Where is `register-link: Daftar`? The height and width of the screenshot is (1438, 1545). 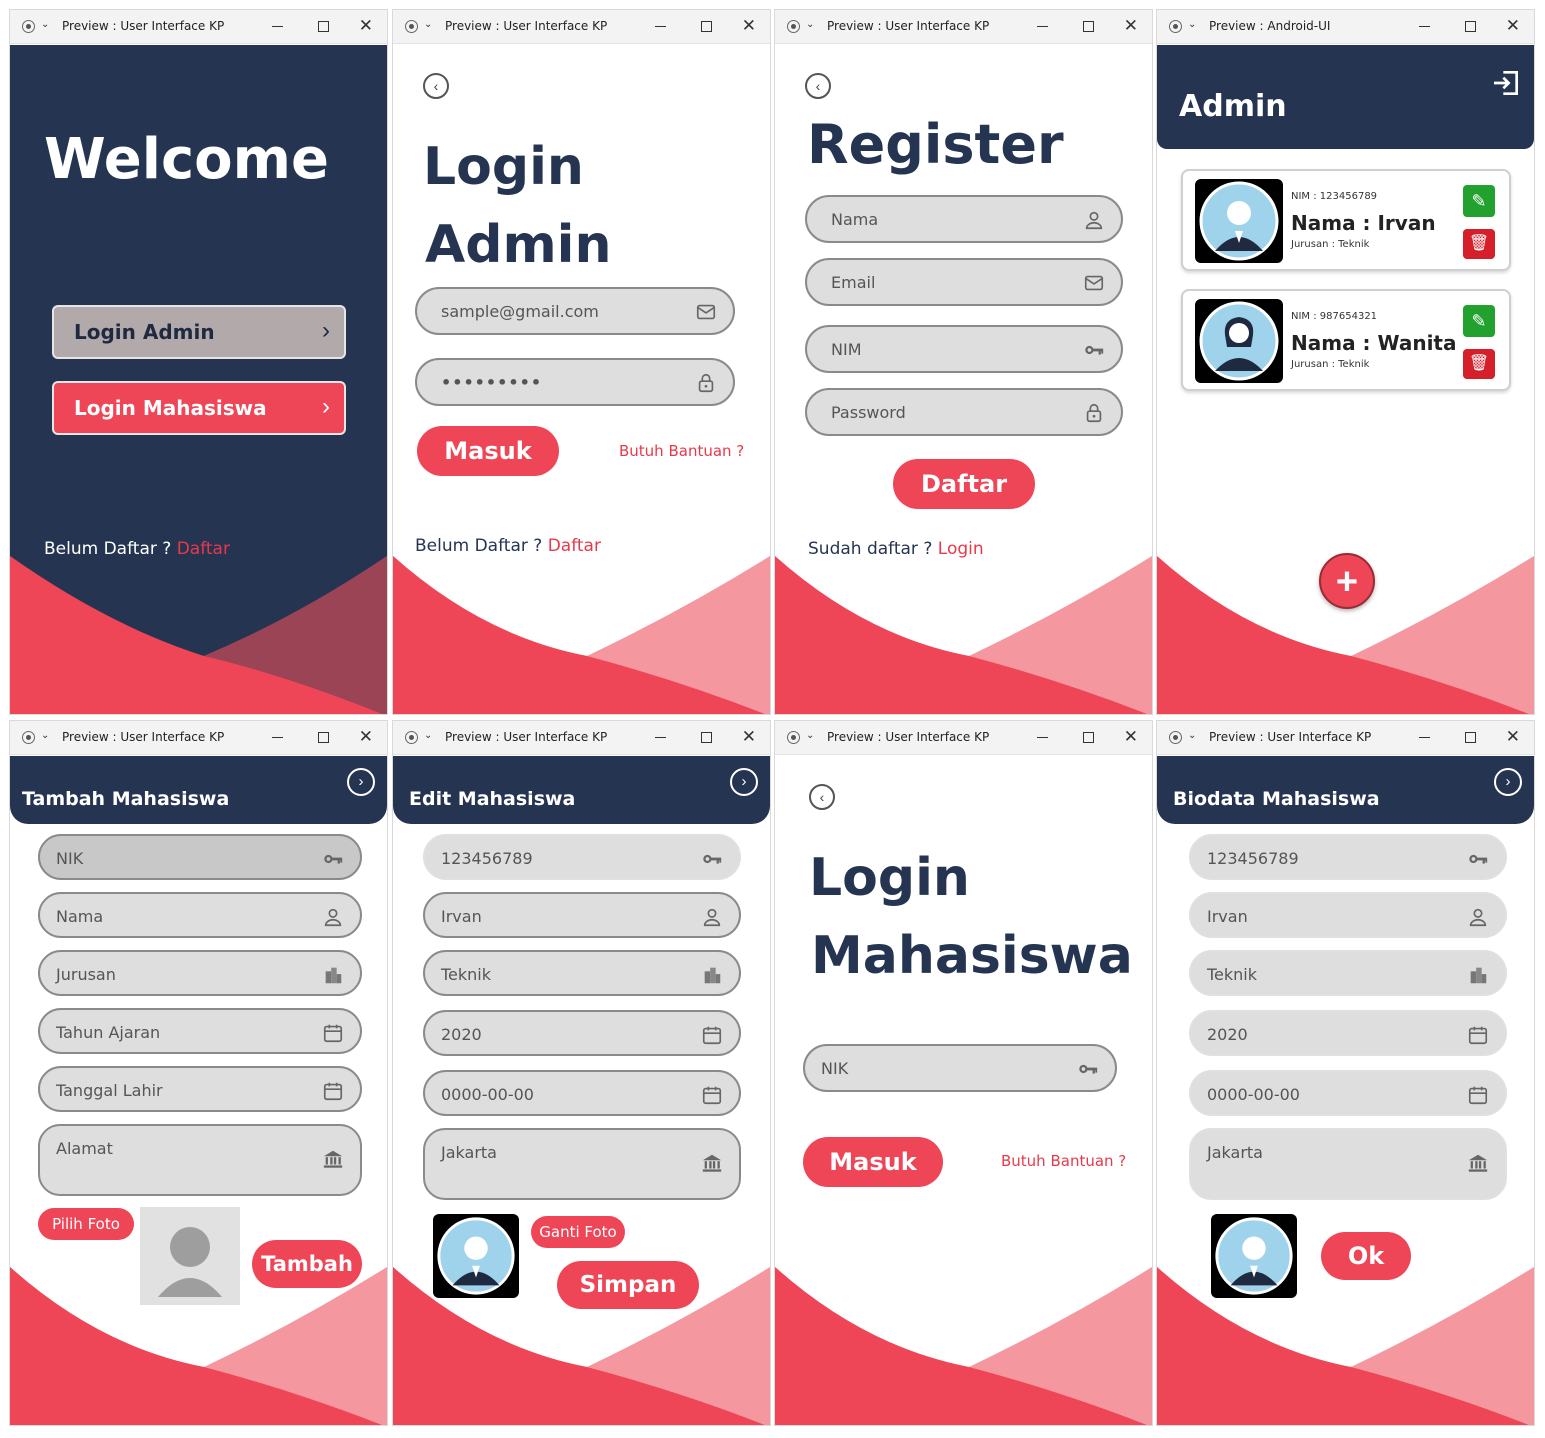 register-link: Daftar is located at coordinates (574, 546).